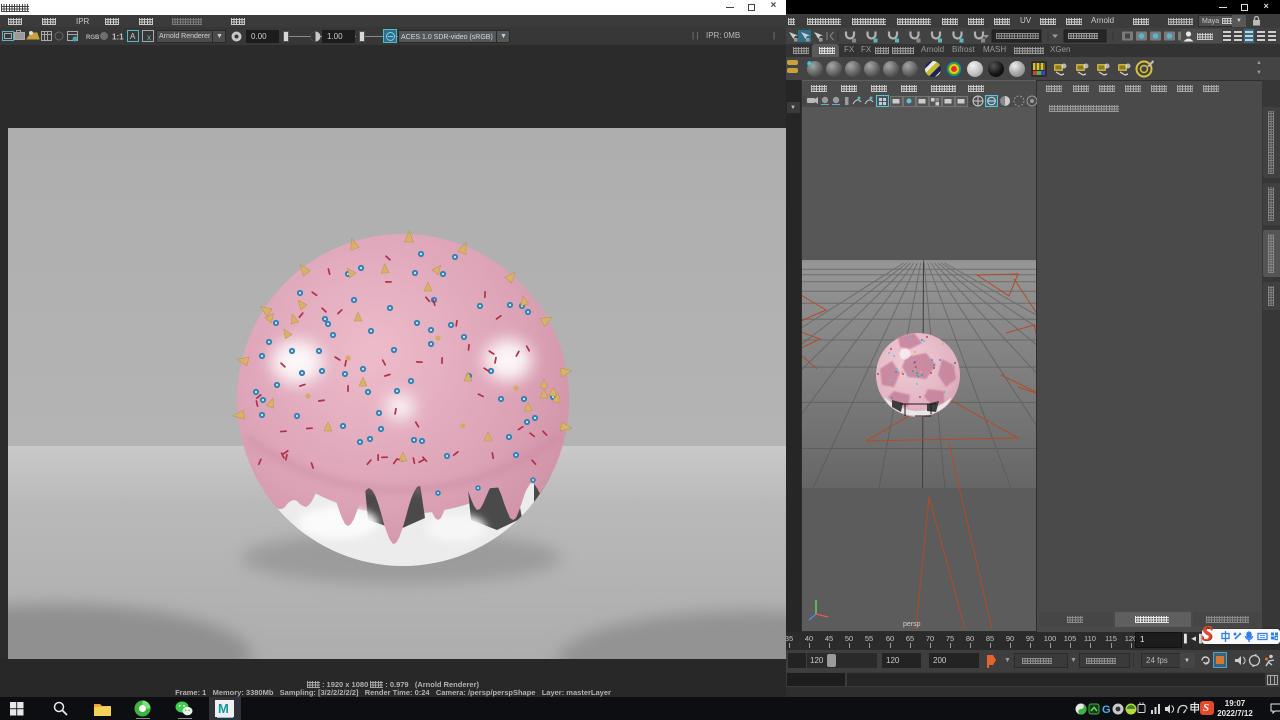 The image size is (1280, 720). Describe the element at coordinates (1010, 638) in the screenshot. I see `svg-text: 90` at that location.